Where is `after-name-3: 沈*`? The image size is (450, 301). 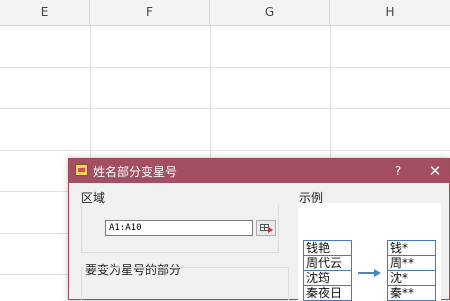
after-name-3: 沈* is located at coordinates (411, 278).